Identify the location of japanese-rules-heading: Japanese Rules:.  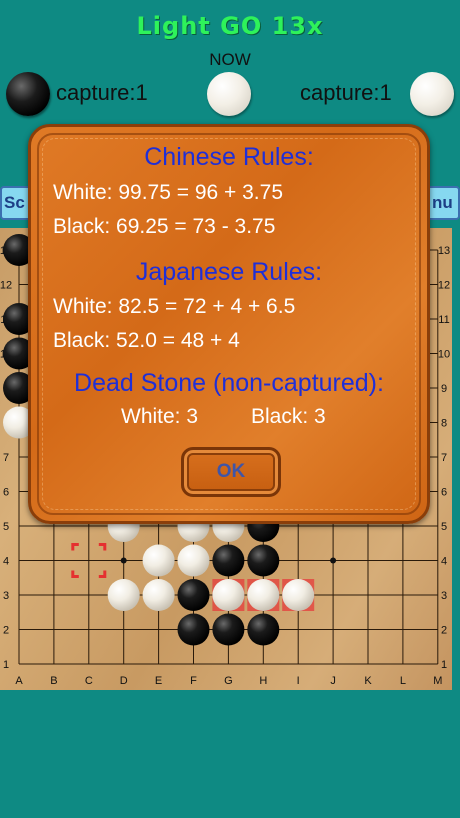
(229, 272).